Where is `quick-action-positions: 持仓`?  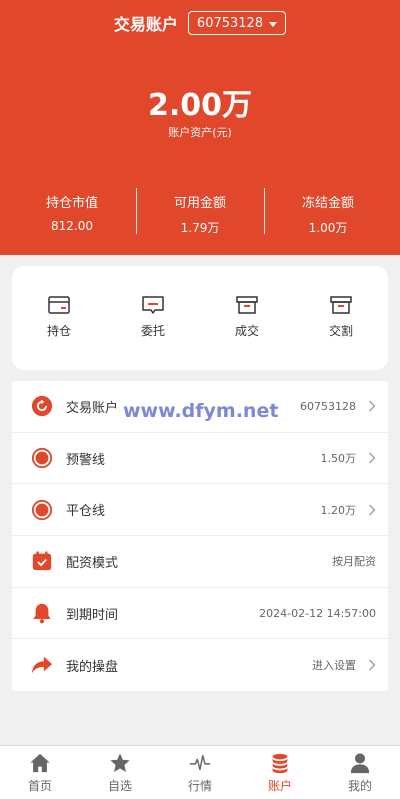
quick-action-positions: 持仓 is located at coordinates (59, 332).